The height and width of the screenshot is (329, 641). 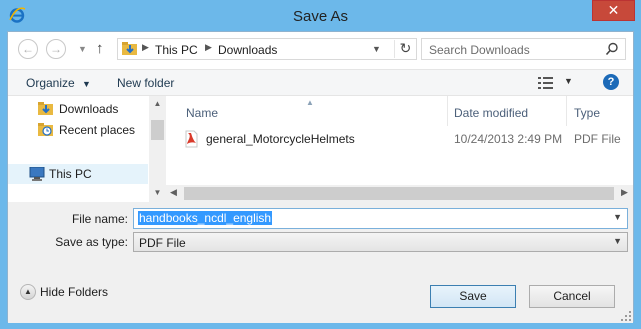 What do you see at coordinates (50, 83) in the screenshot?
I see `organize-label: Organize` at bounding box center [50, 83].